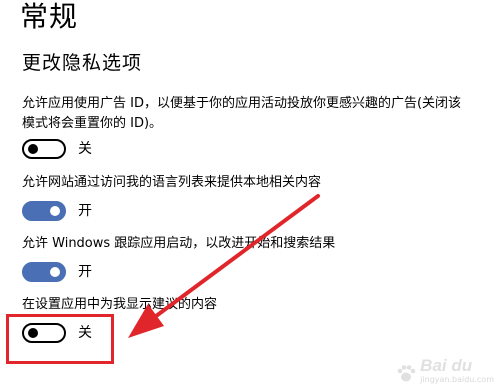  Describe the element at coordinates (446, 365) in the screenshot. I see `watermark-brand: Bai du` at that location.